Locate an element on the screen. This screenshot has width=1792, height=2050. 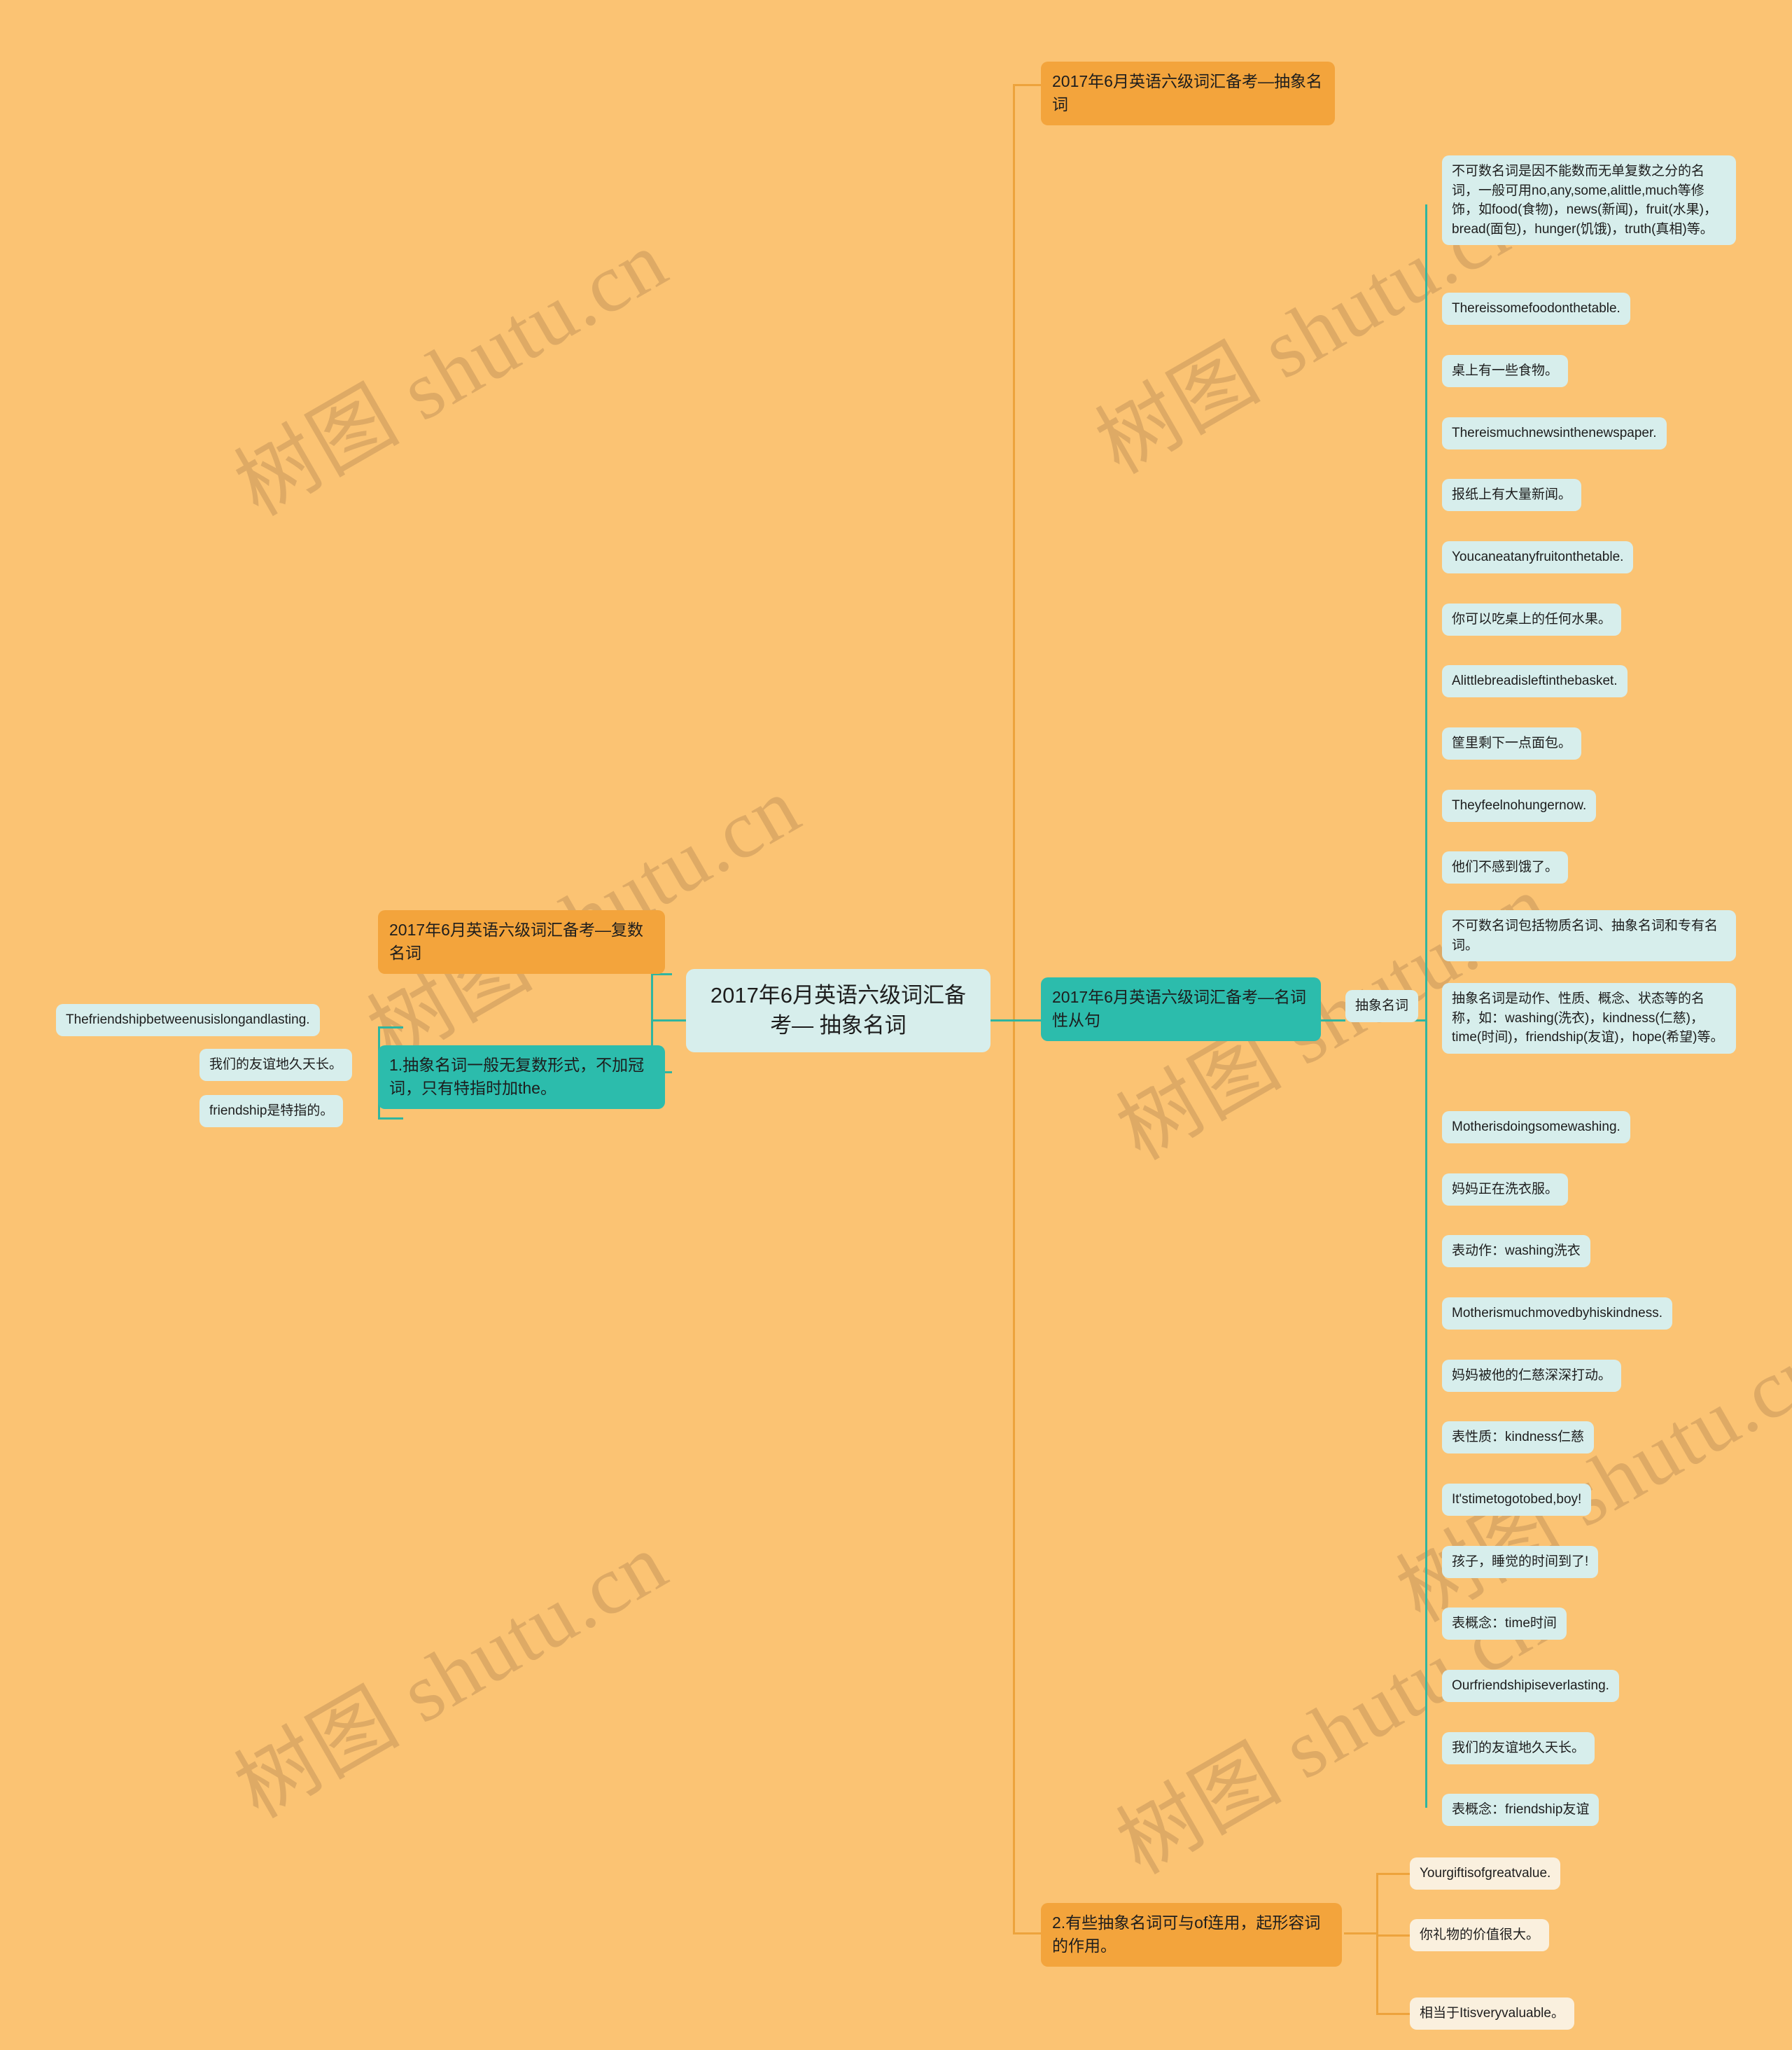
edge-bottom-branch is located at coordinates (1360, 1933).